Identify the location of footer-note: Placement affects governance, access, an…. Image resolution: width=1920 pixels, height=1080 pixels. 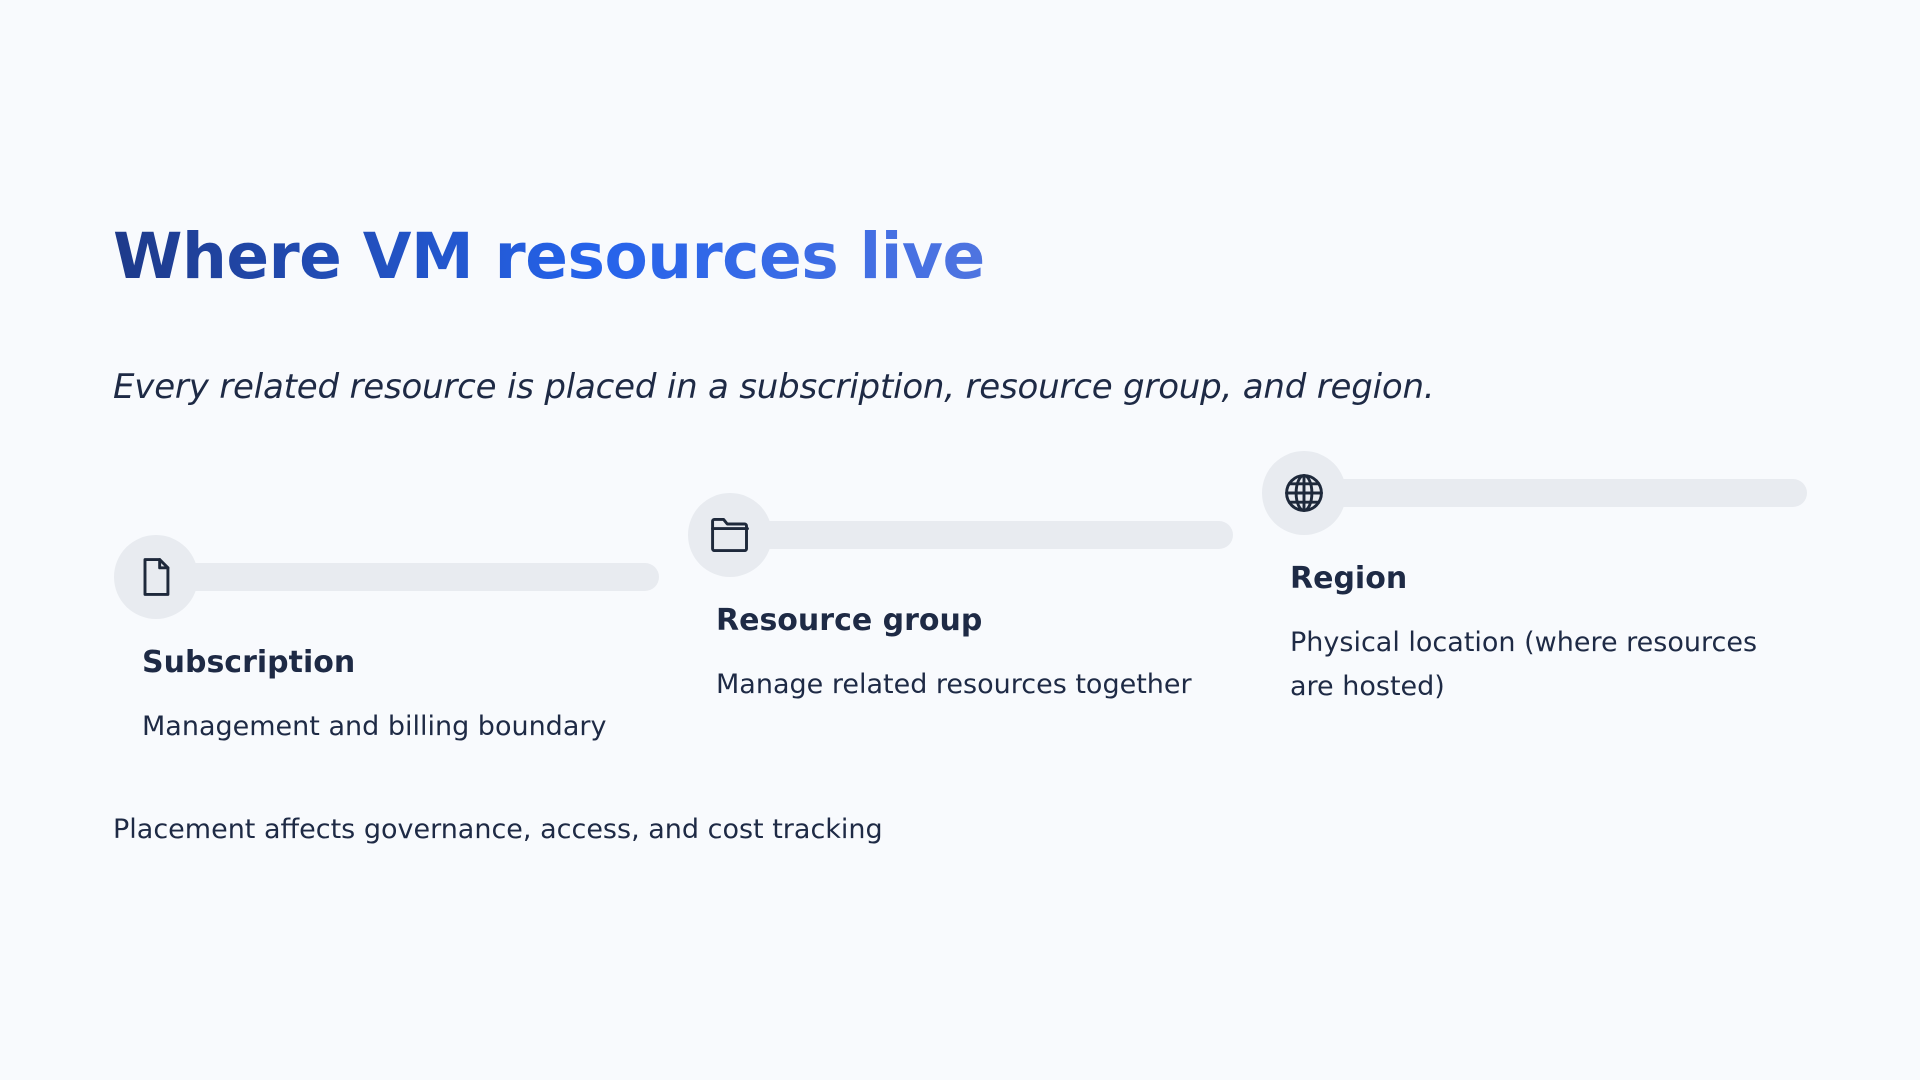
(498, 829).